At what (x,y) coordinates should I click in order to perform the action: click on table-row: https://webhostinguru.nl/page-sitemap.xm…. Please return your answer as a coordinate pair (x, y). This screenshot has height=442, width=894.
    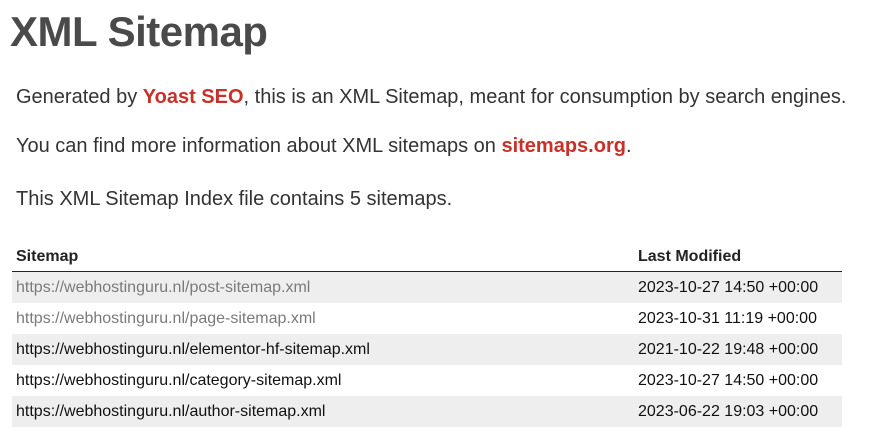
    Looking at the image, I should click on (427, 318).